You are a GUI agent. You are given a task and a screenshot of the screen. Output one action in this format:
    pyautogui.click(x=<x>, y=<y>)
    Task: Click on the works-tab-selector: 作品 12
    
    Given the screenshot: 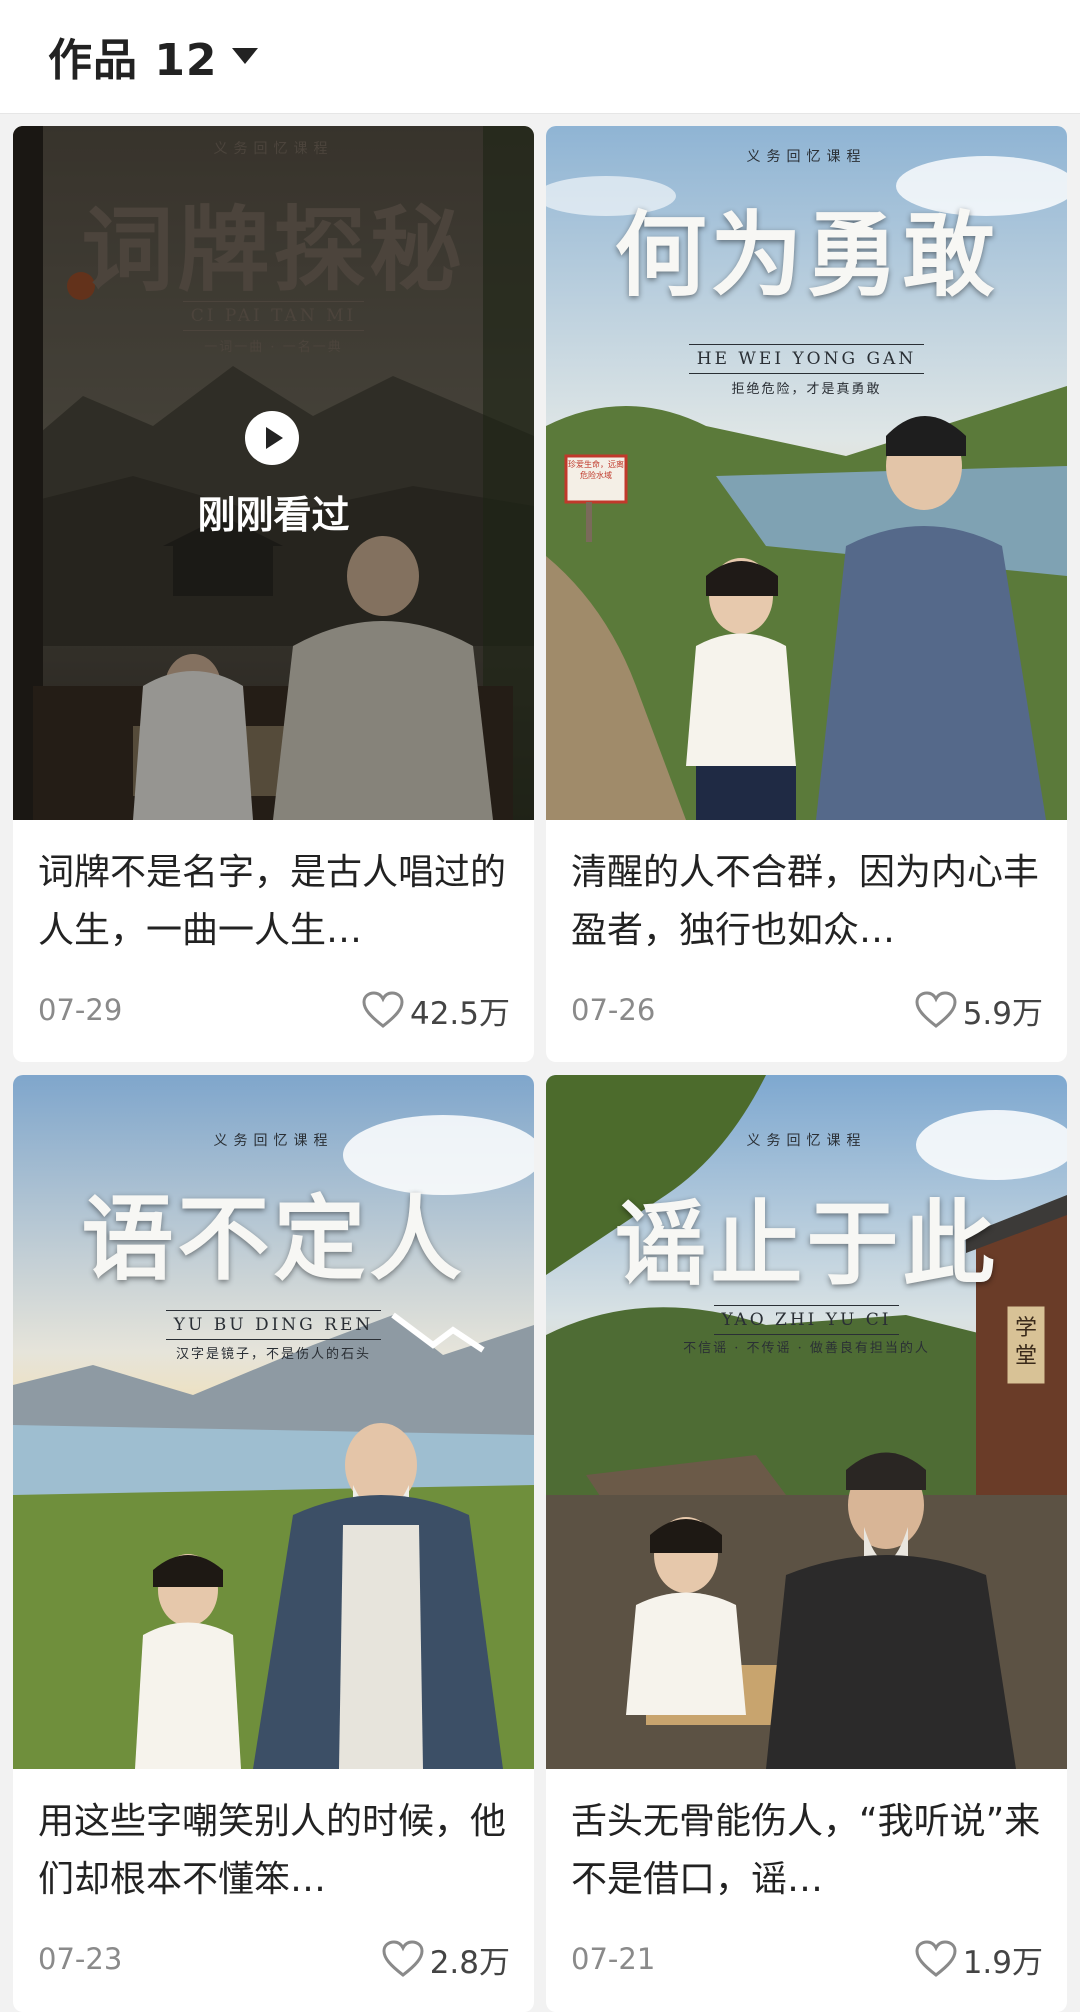 What is the action you would take?
    pyautogui.click(x=153, y=56)
    